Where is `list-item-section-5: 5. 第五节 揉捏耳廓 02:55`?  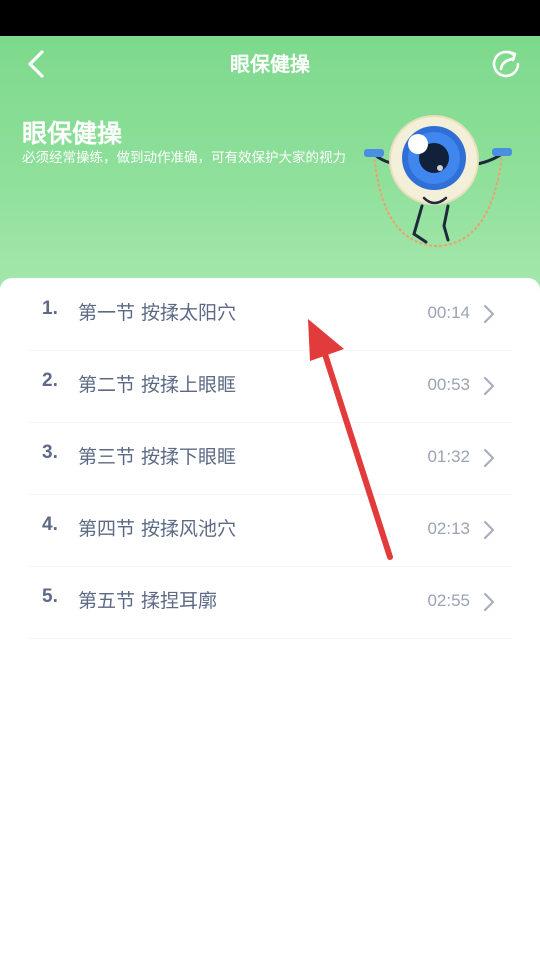
list-item-section-5: 5. 第五节 揉捏耳廓 02:55 is located at coordinates (270, 602).